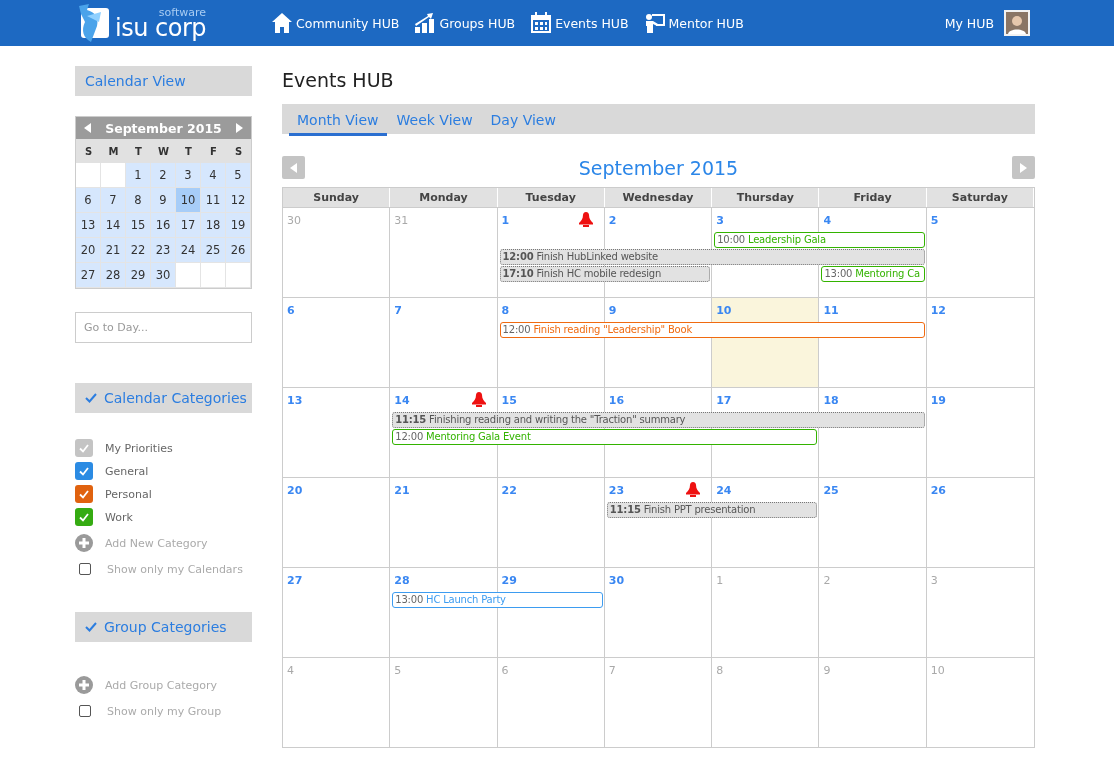 The image size is (1114, 764). Describe the element at coordinates (579, 23) in the screenshot. I see `nav-link: Events HUB` at that location.